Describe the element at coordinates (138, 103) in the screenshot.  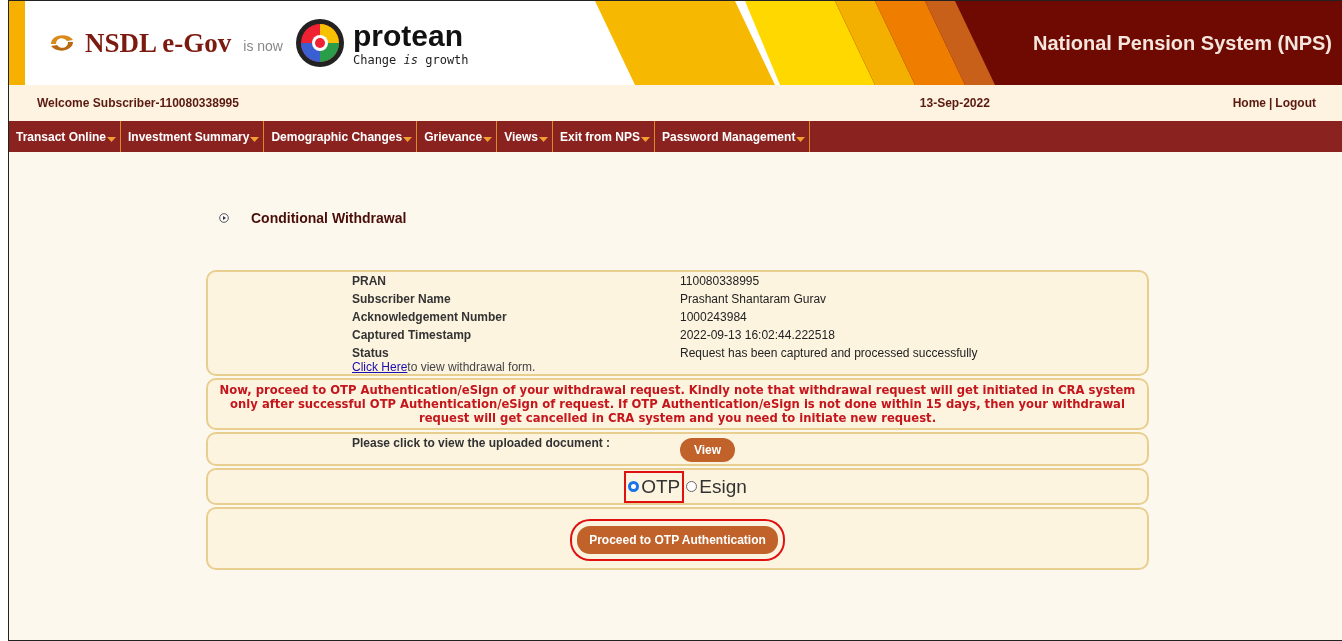
I see `welcome-text: Welcome Subscriber-110080338995` at that location.